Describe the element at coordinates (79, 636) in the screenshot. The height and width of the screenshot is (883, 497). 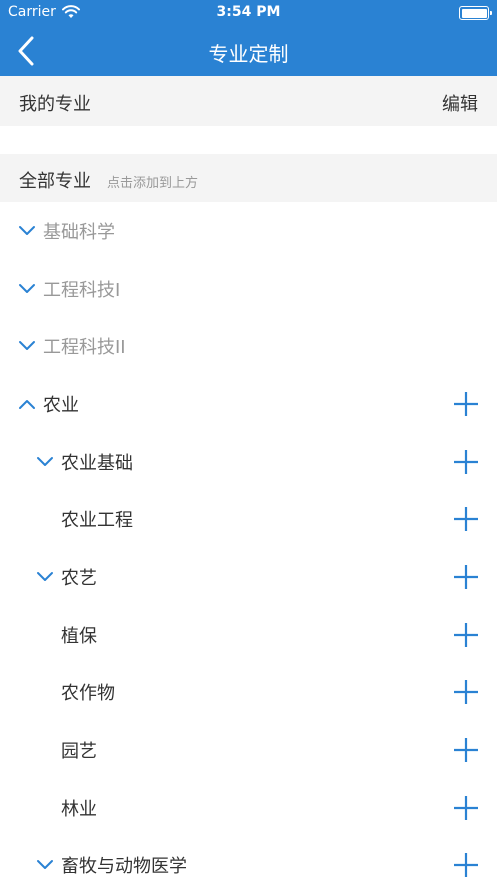
I see `tree-row-label: 植保` at that location.